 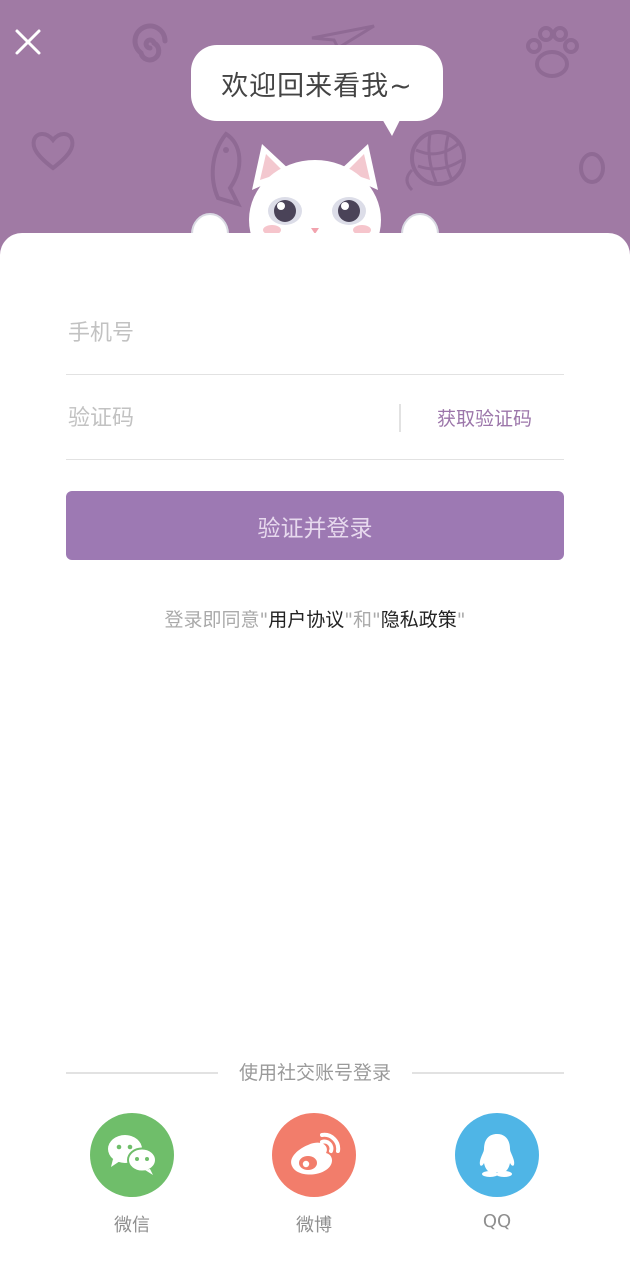 What do you see at coordinates (363, 620) in the screenshot?
I see `agreement-middle: 和` at bounding box center [363, 620].